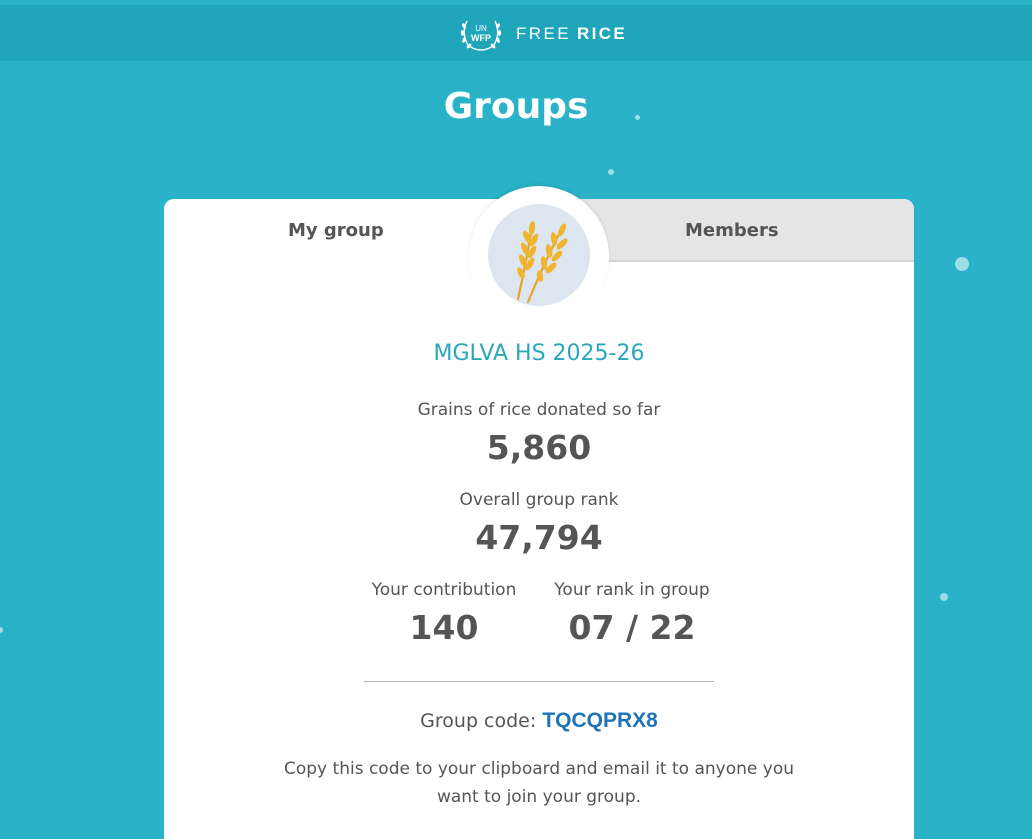 This screenshot has width=1032, height=839. Describe the element at coordinates (539, 447) in the screenshot. I see `grains-value: 5,860` at that location.